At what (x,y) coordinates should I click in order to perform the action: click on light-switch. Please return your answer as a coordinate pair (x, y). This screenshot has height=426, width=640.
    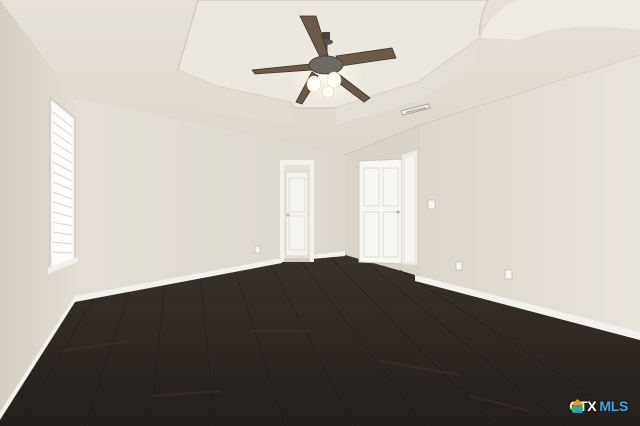
    Looking at the image, I should click on (431, 204).